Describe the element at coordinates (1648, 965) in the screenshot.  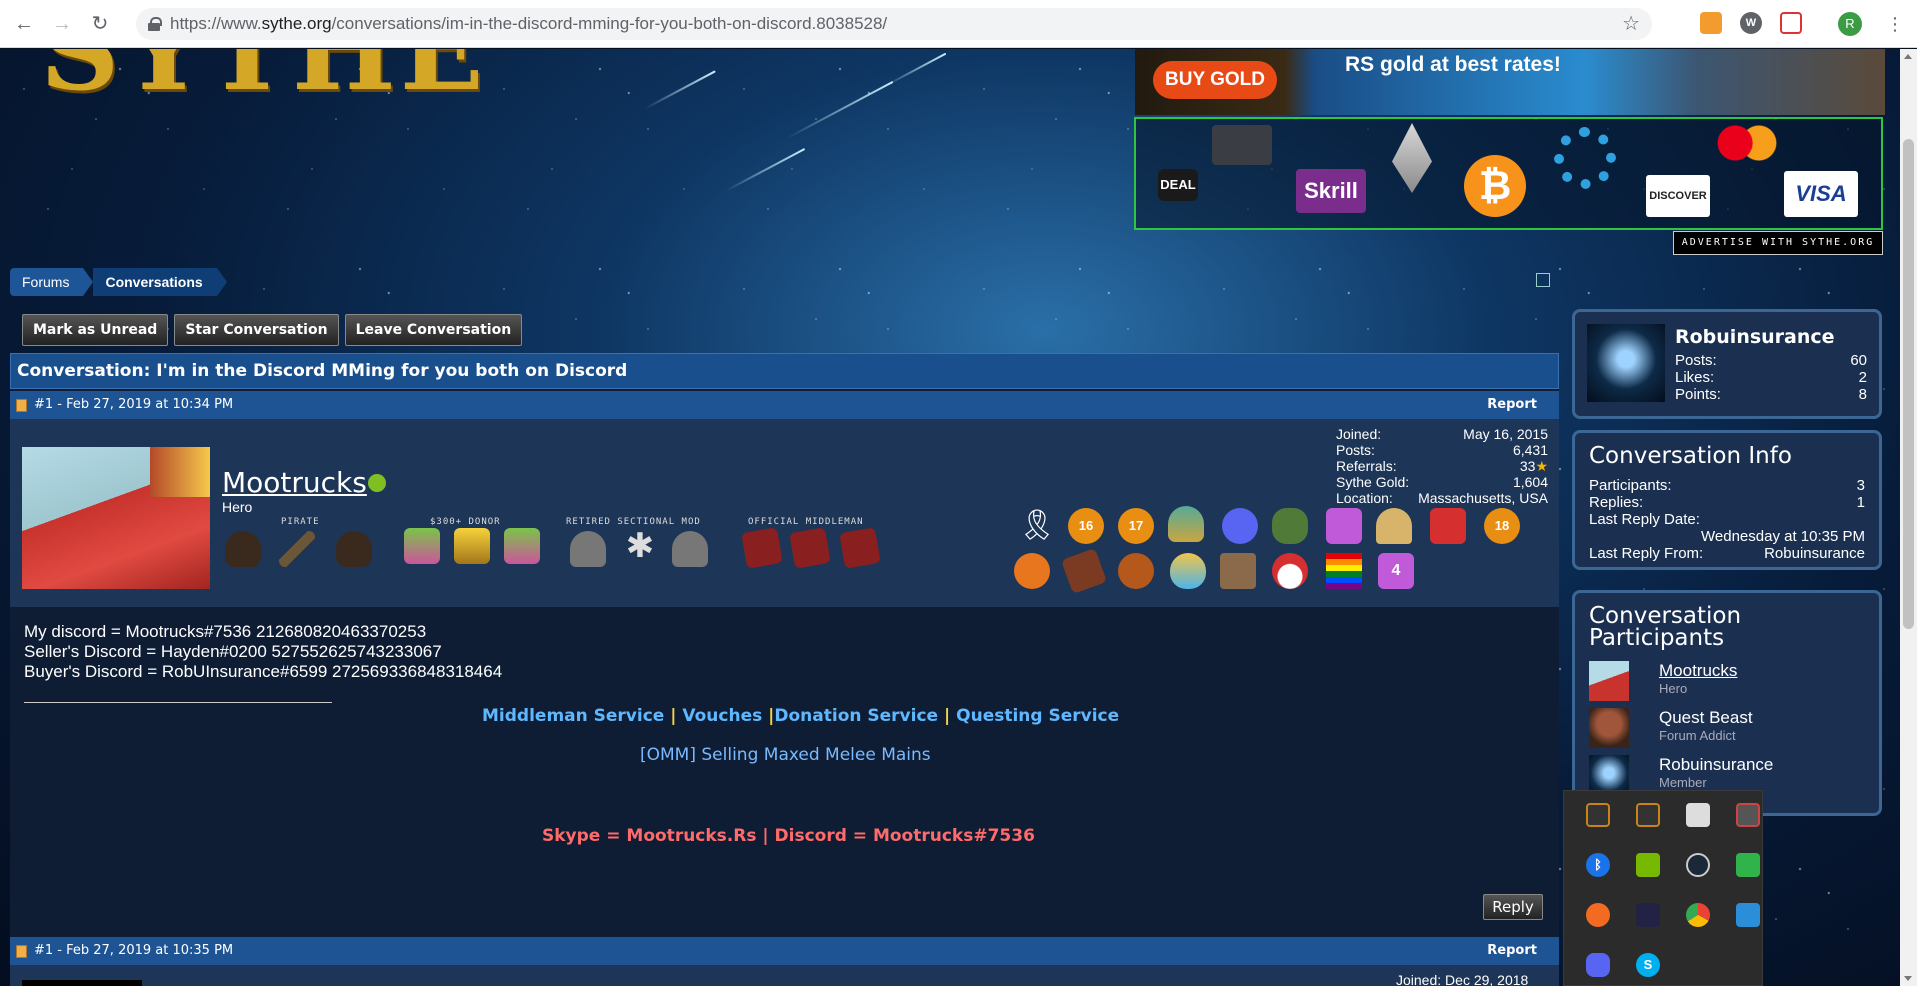
I see `skype-icon: S` at that location.